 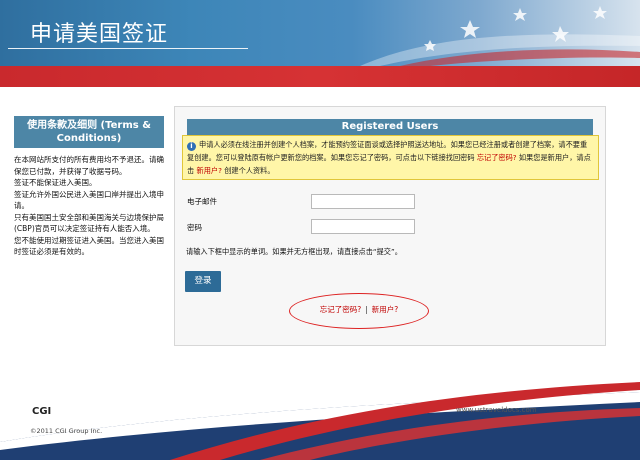 I want to click on login-heading: Registered Users, so click(x=390, y=127).